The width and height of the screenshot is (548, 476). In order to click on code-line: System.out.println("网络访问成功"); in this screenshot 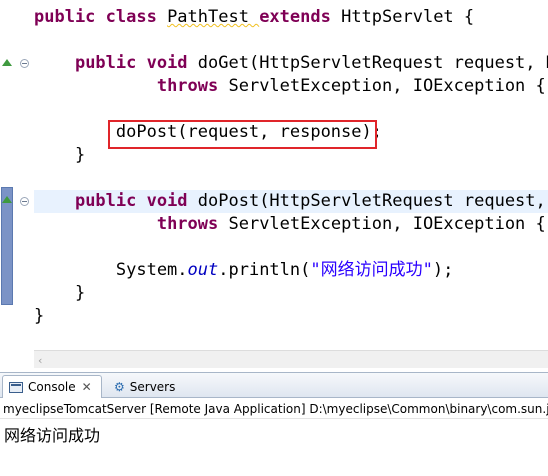, I will do `click(243, 270)`.